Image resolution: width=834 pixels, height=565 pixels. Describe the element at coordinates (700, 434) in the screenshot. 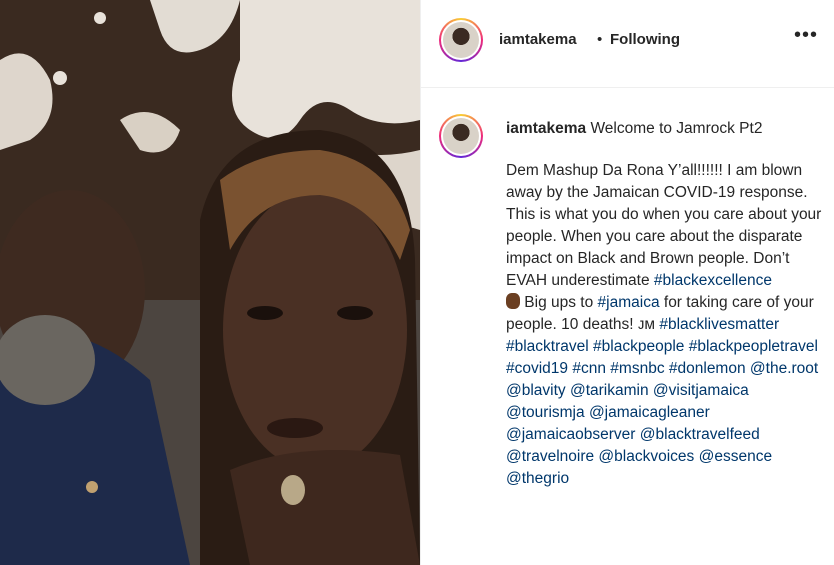

I see `mention-link: @blacktravelfeed` at that location.